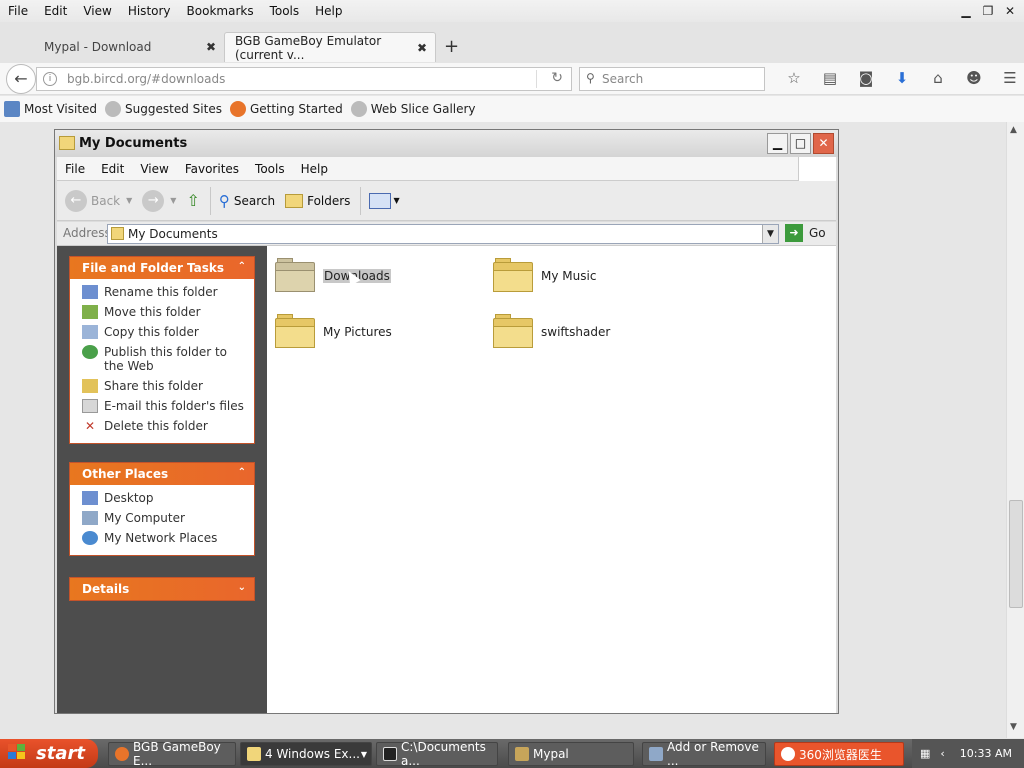 The image size is (1024, 768). I want to click on go-button: ➜ Go, so click(805, 233).